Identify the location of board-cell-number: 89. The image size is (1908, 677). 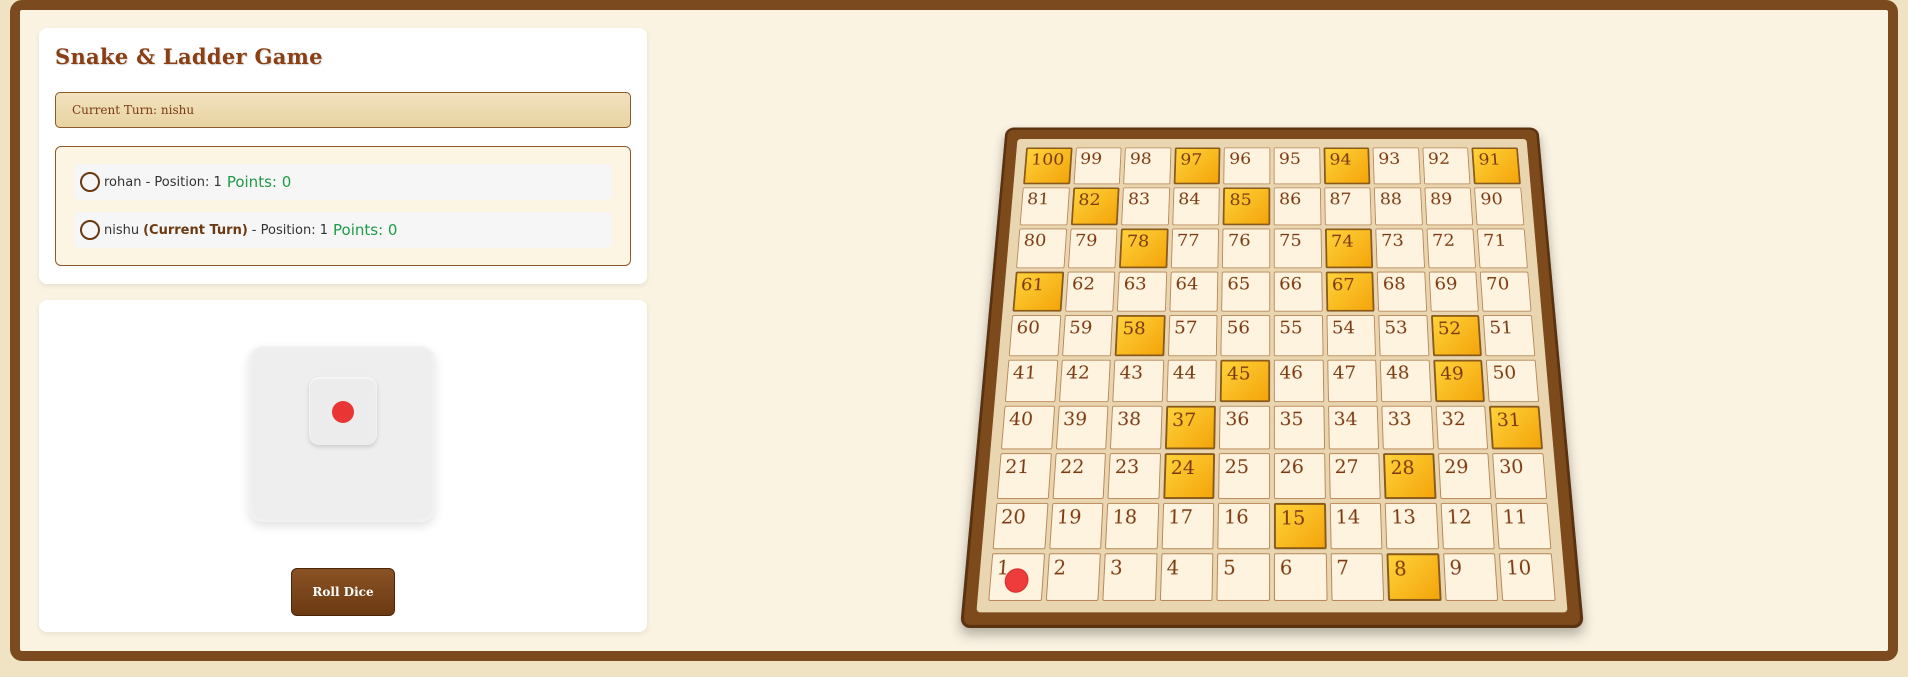
(1441, 199).